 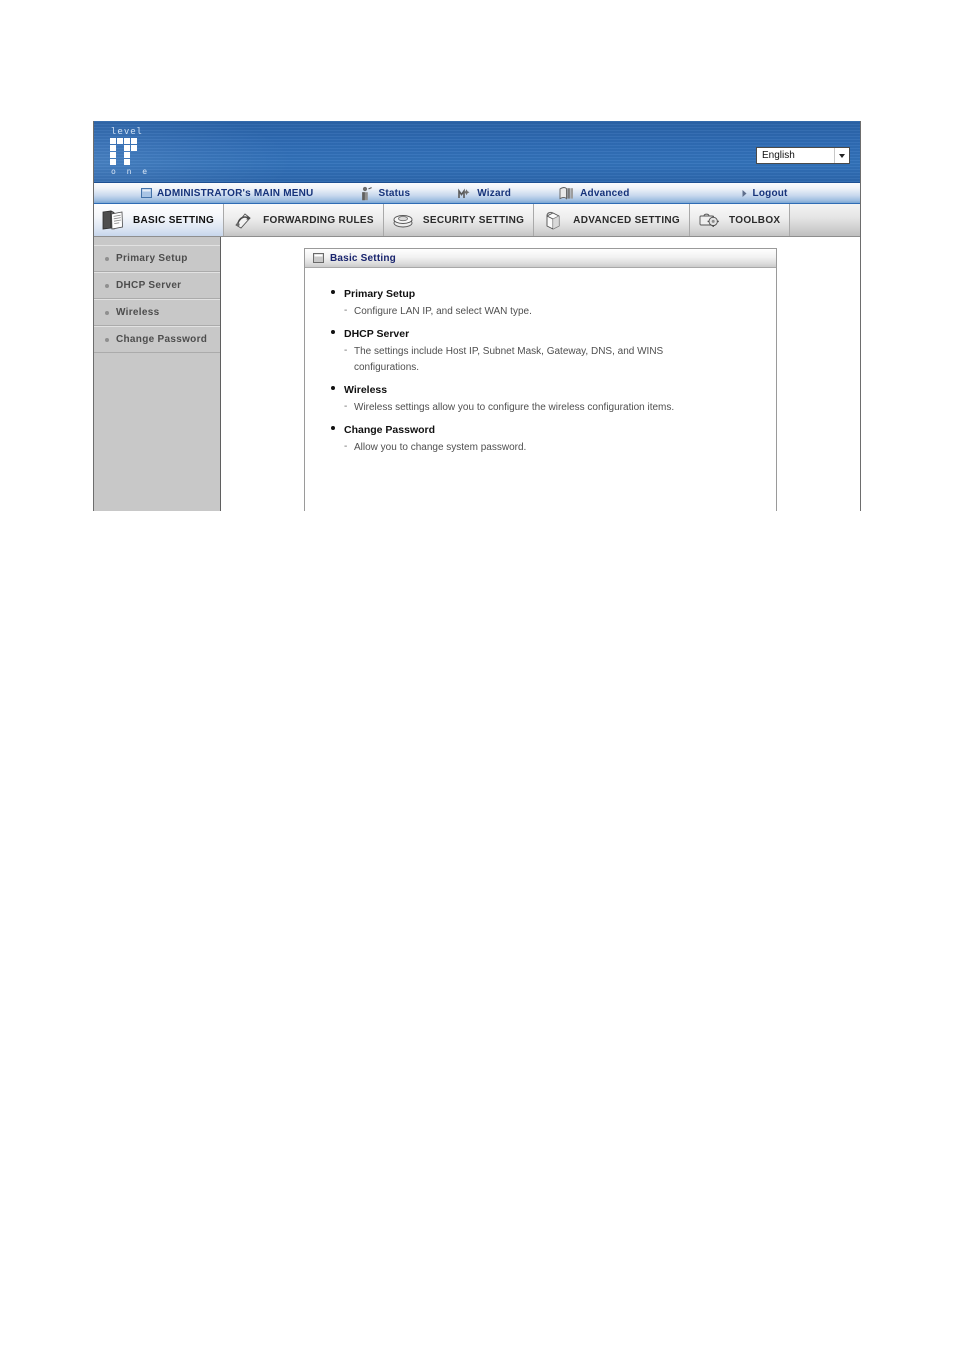 What do you see at coordinates (778, 155) in the screenshot?
I see `language-select-value: English` at bounding box center [778, 155].